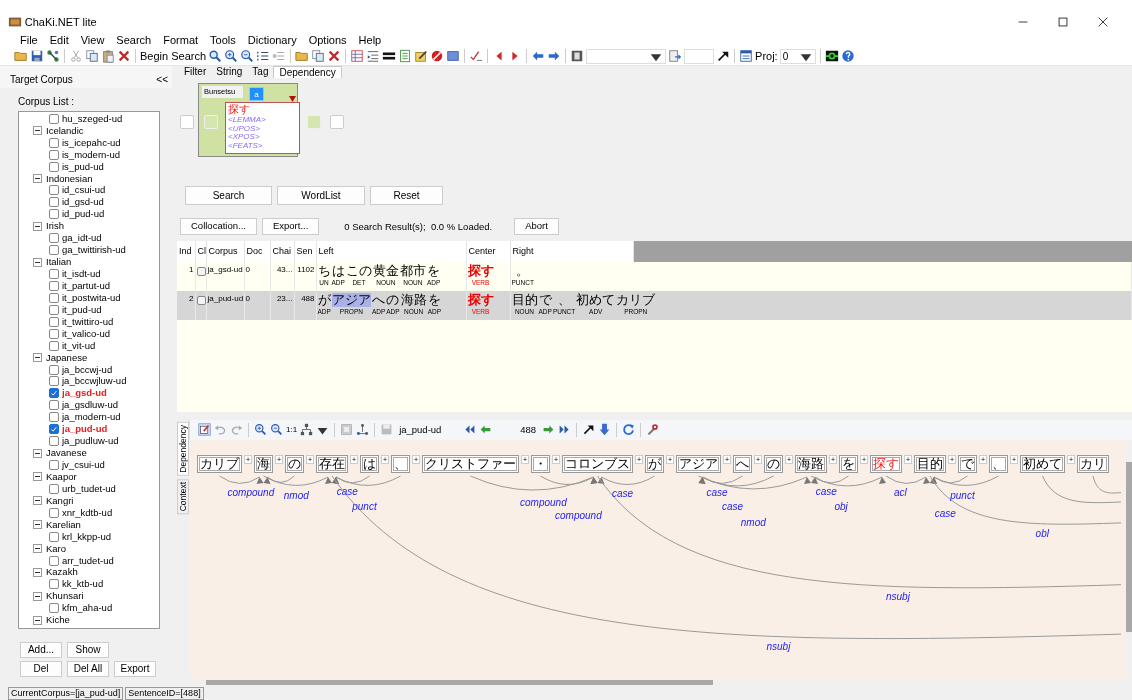 This screenshot has height=700, width=1132. What do you see at coordinates (332, 463) in the screenshot?
I see `word-box: 存在` at bounding box center [332, 463].